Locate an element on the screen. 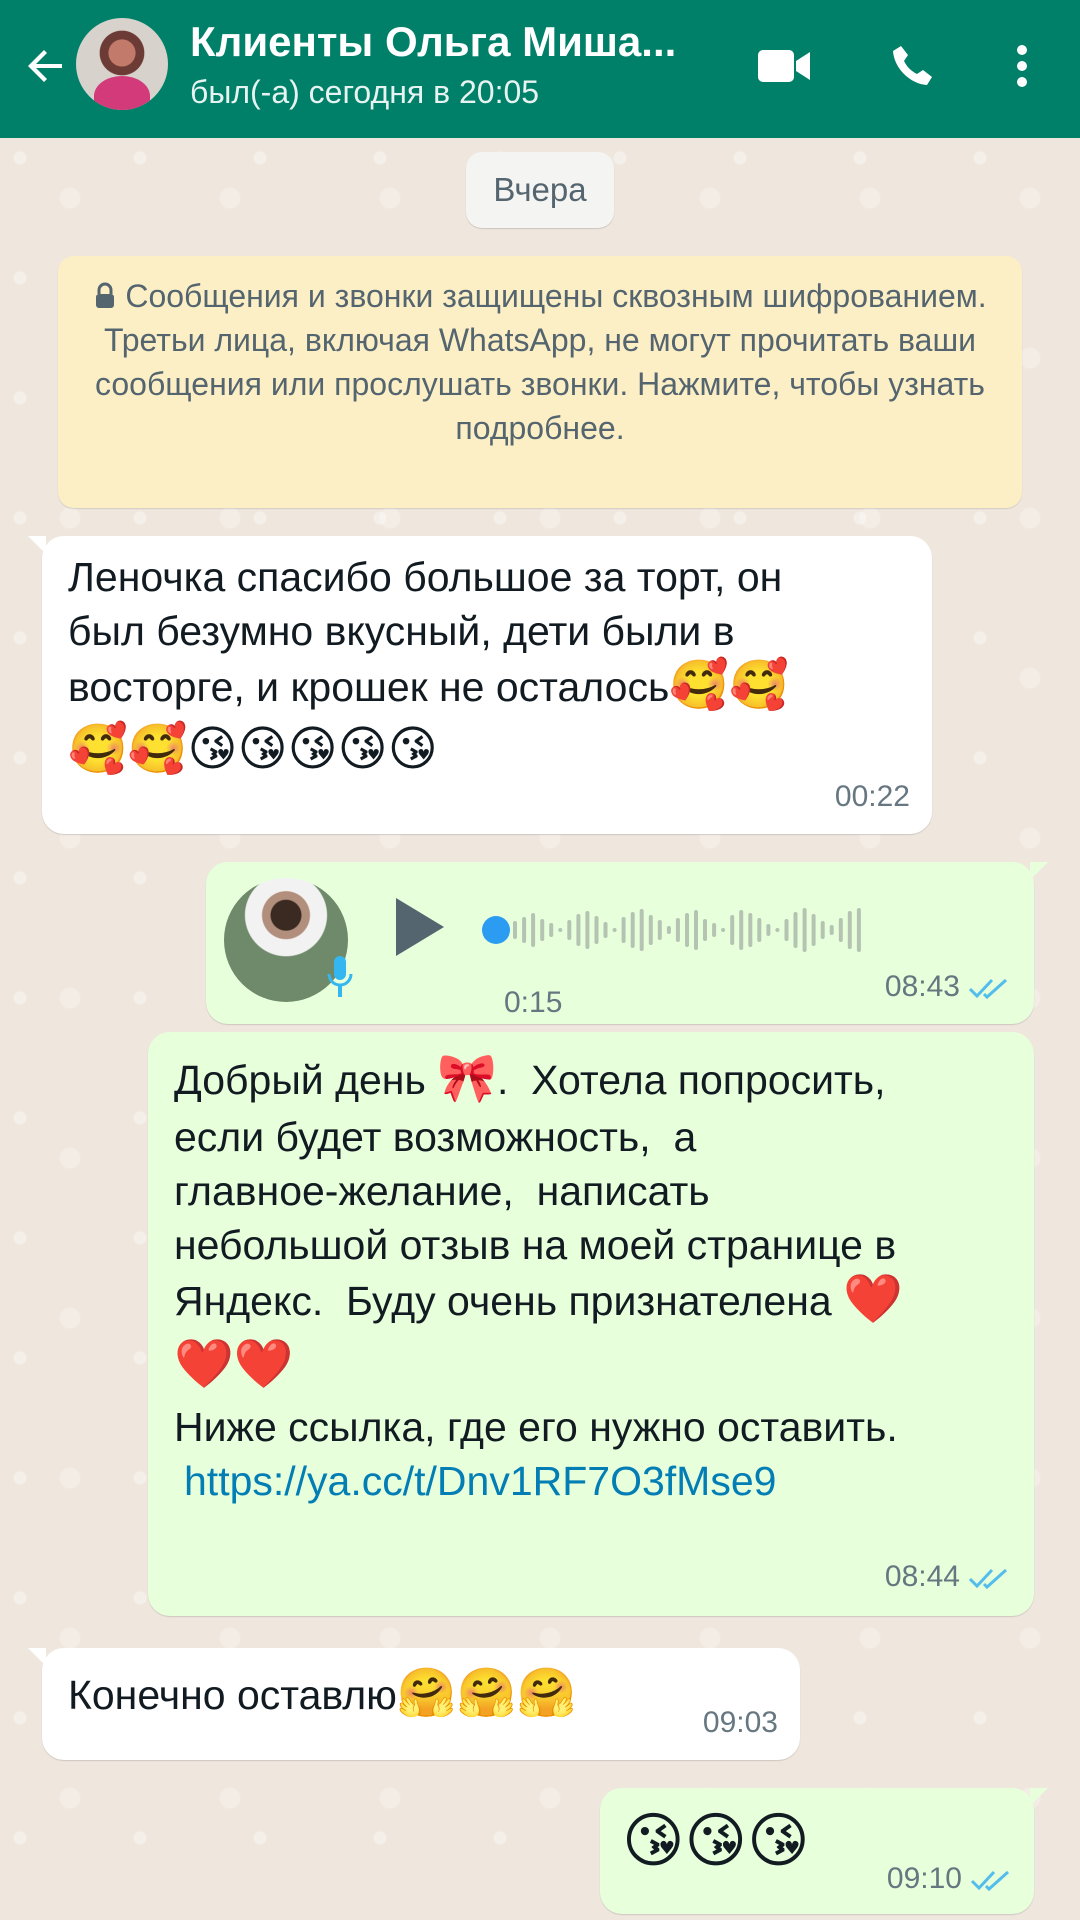 This screenshot has height=1920, width=1080. date-separator: Вчера is located at coordinates (540, 190).